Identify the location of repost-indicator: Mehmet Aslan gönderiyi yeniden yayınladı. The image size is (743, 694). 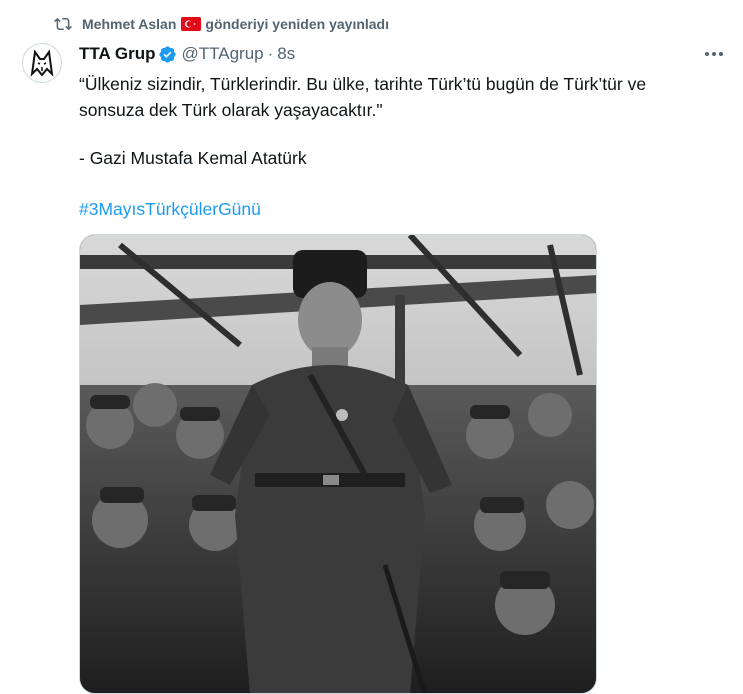
(221, 24).